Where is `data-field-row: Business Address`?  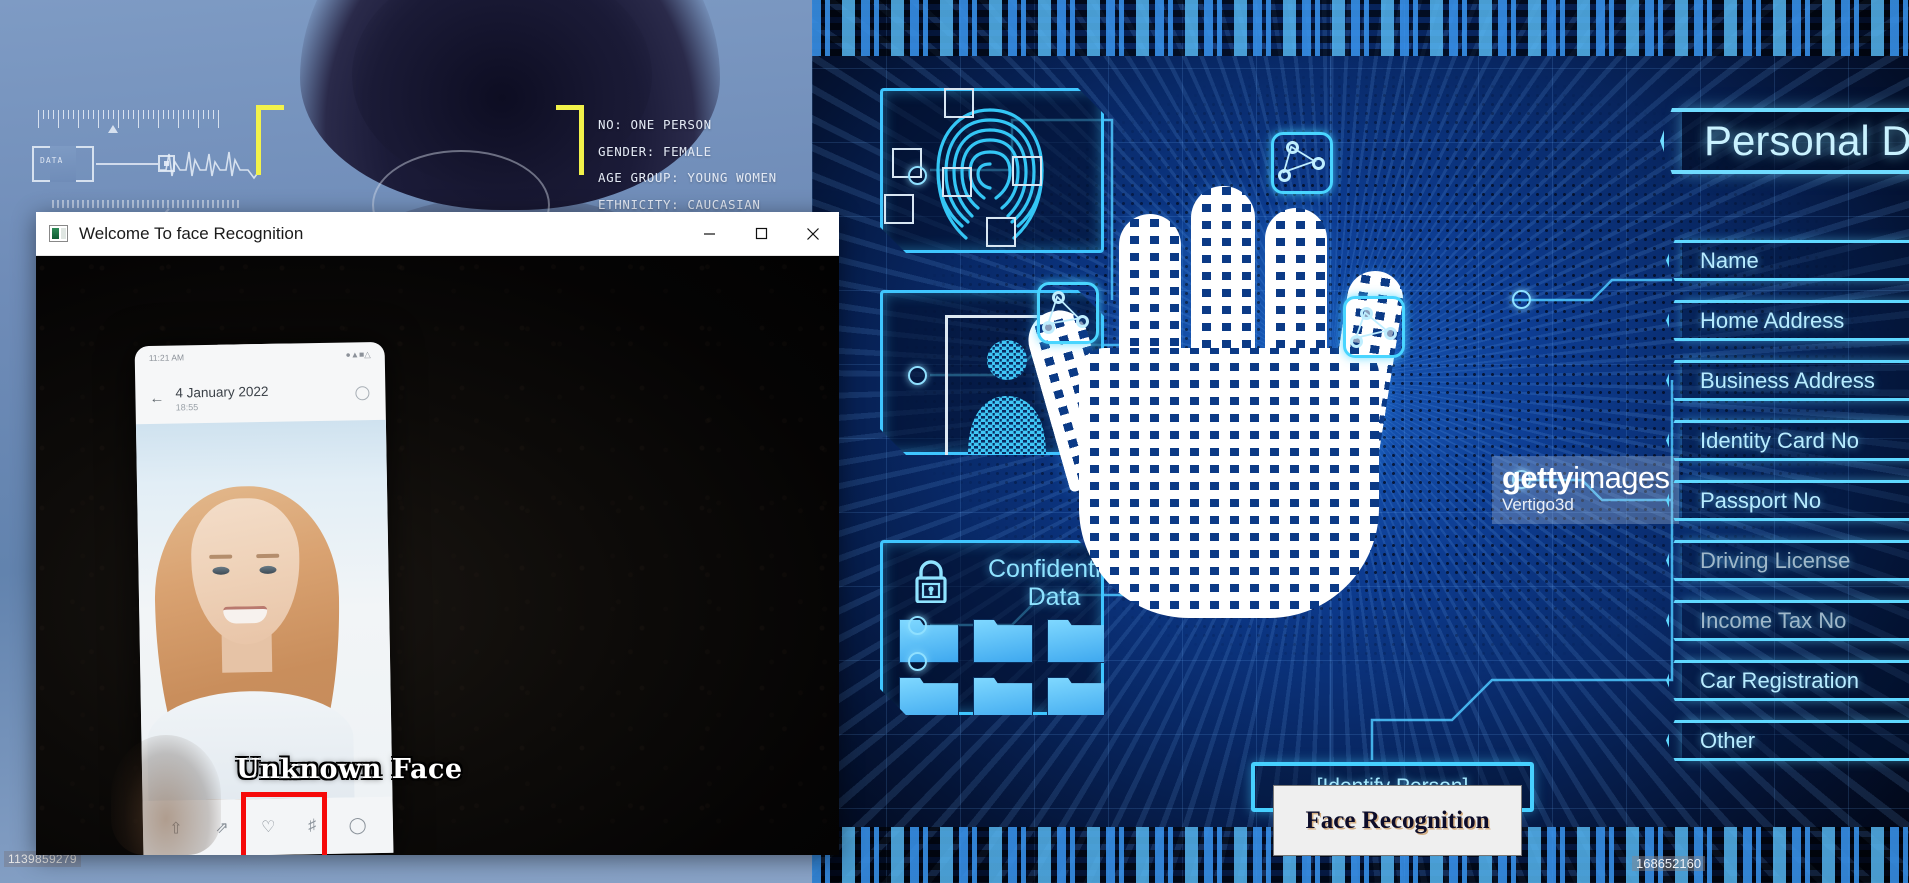
data-field-row: Business Address is located at coordinates (1795, 380).